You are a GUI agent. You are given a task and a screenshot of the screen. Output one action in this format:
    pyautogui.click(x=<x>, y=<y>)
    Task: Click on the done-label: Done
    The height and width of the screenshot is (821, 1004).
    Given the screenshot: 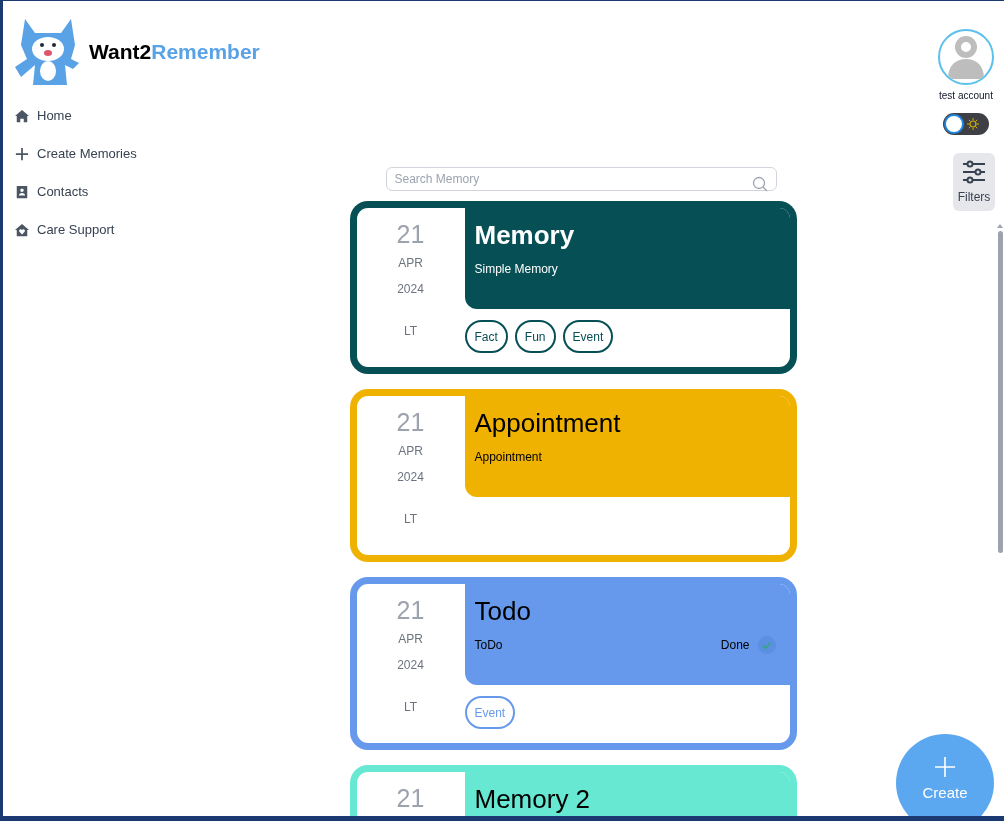 What is the action you would take?
    pyautogui.click(x=735, y=645)
    